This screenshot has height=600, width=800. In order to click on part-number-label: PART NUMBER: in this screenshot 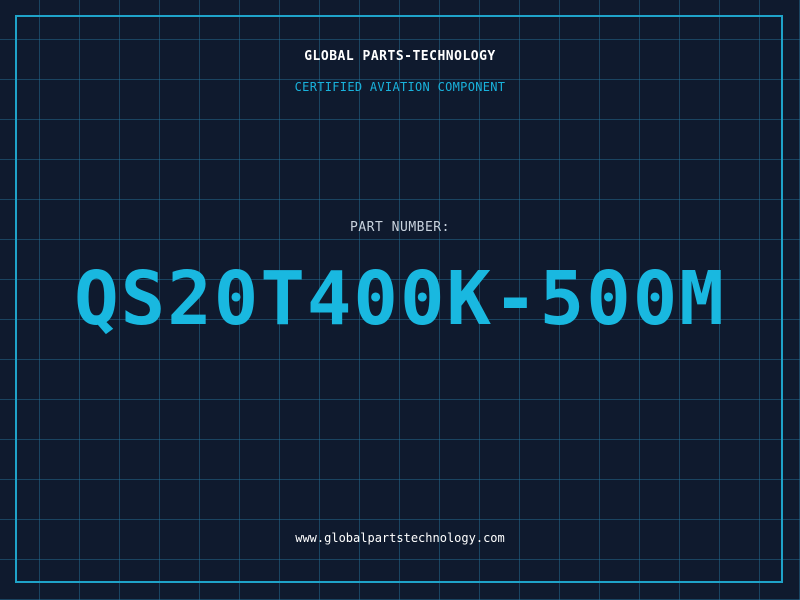, I will do `click(400, 227)`.